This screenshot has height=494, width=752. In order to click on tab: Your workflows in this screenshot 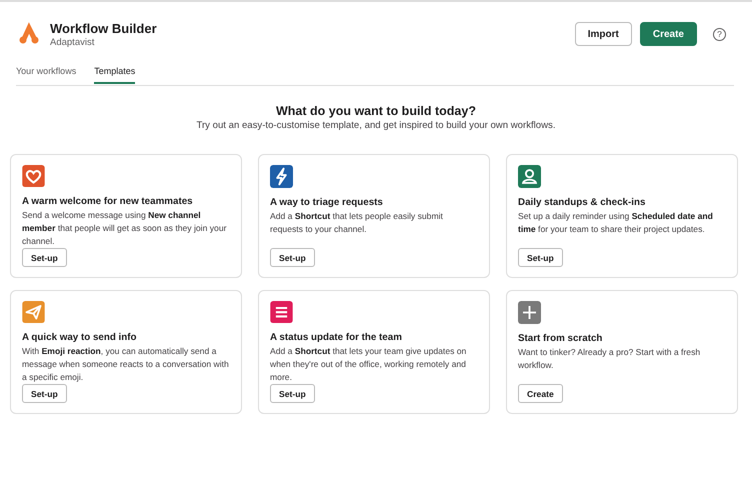, I will do `click(46, 74)`.